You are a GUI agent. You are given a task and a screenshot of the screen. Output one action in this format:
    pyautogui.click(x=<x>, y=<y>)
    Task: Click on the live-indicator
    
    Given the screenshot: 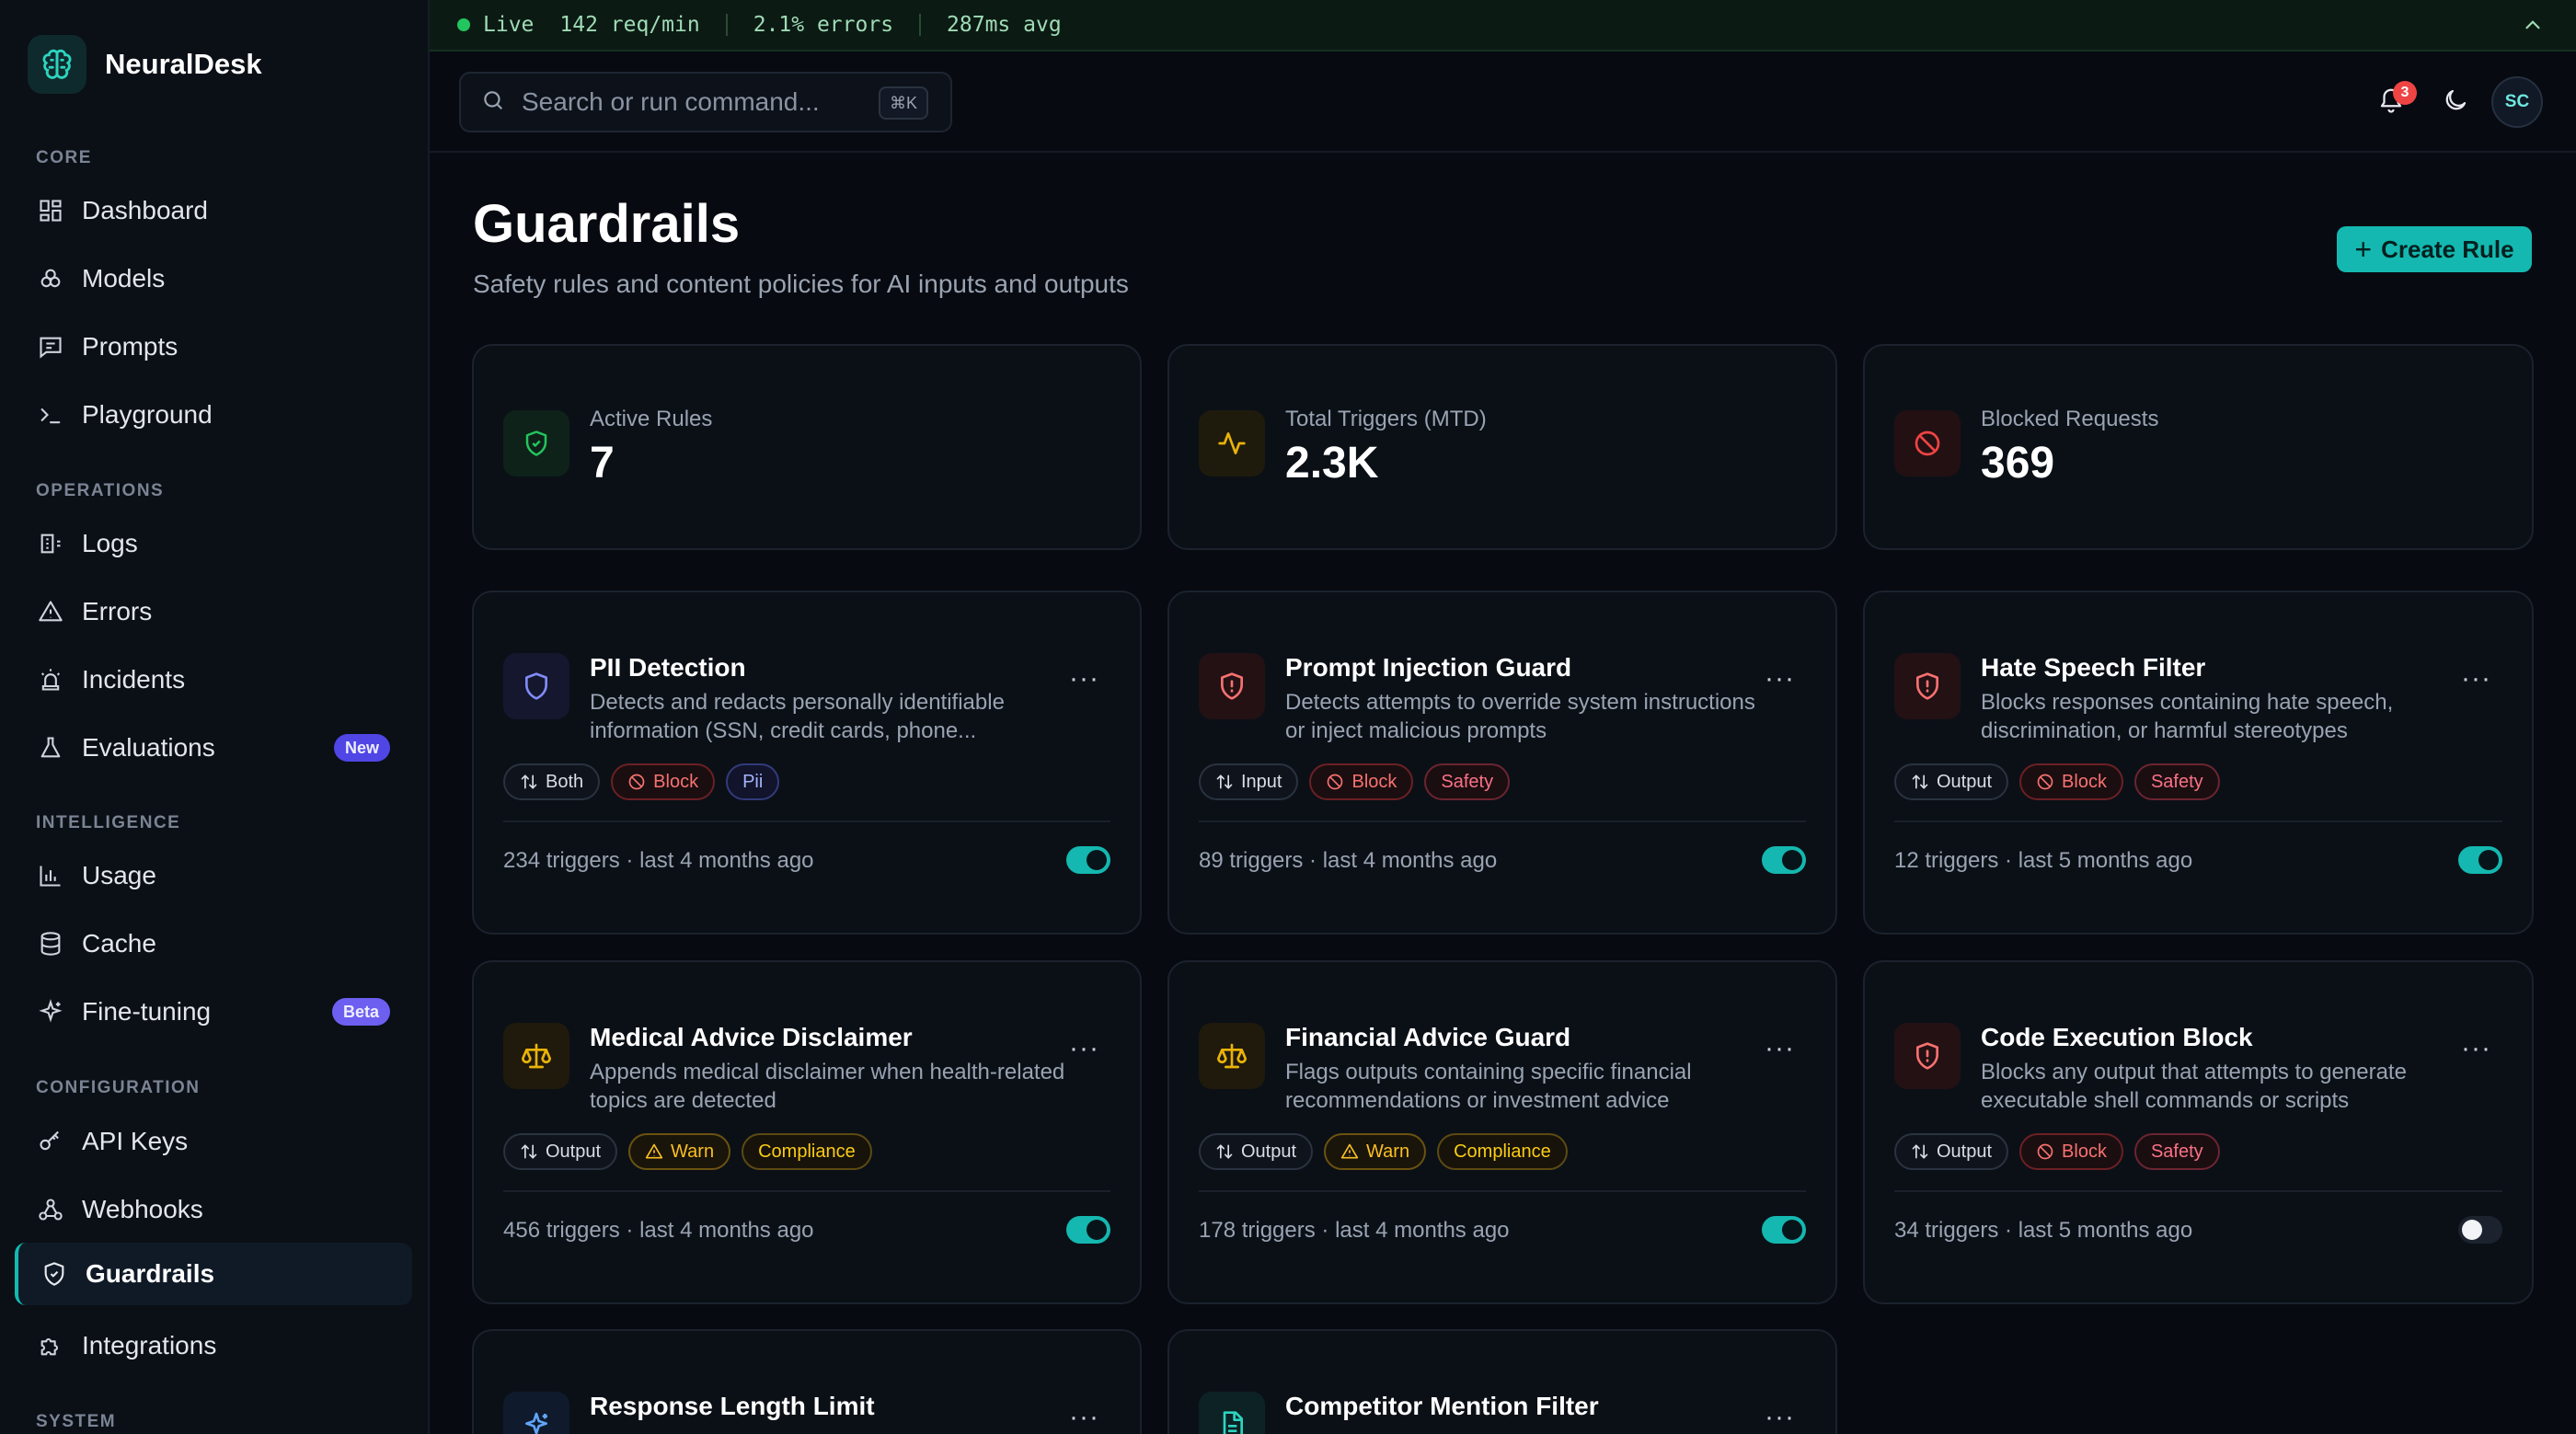 What is the action you would take?
    pyautogui.click(x=463, y=24)
    